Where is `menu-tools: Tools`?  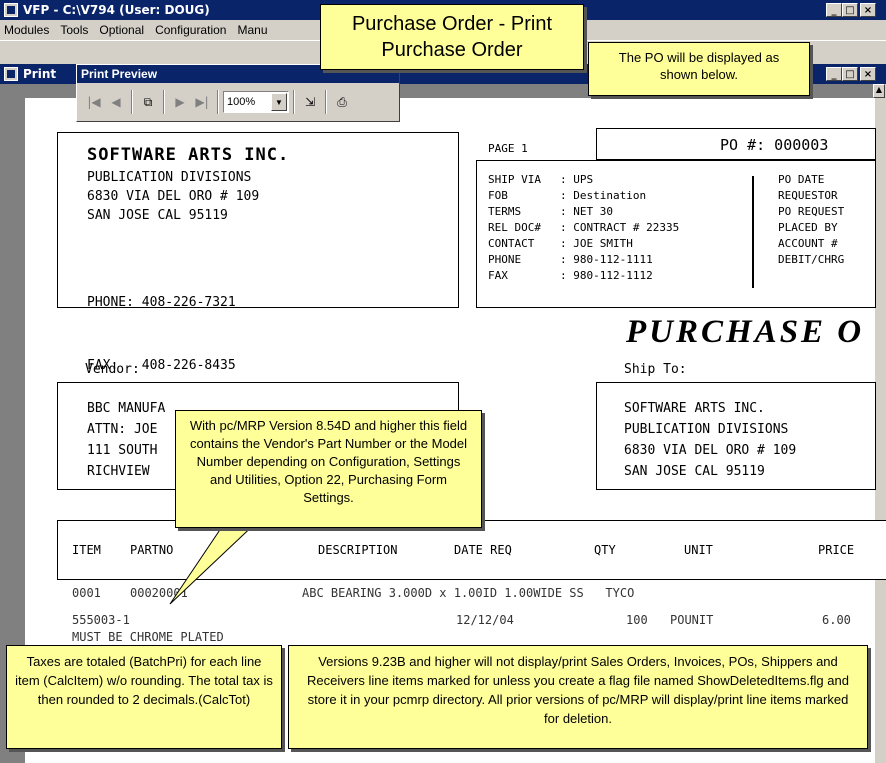 menu-tools: Tools is located at coordinates (74, 30).